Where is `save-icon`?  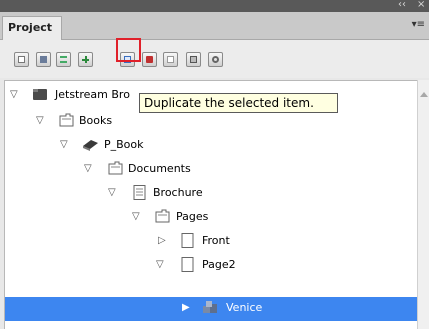
save-icon is located at coordinates (43, 59).